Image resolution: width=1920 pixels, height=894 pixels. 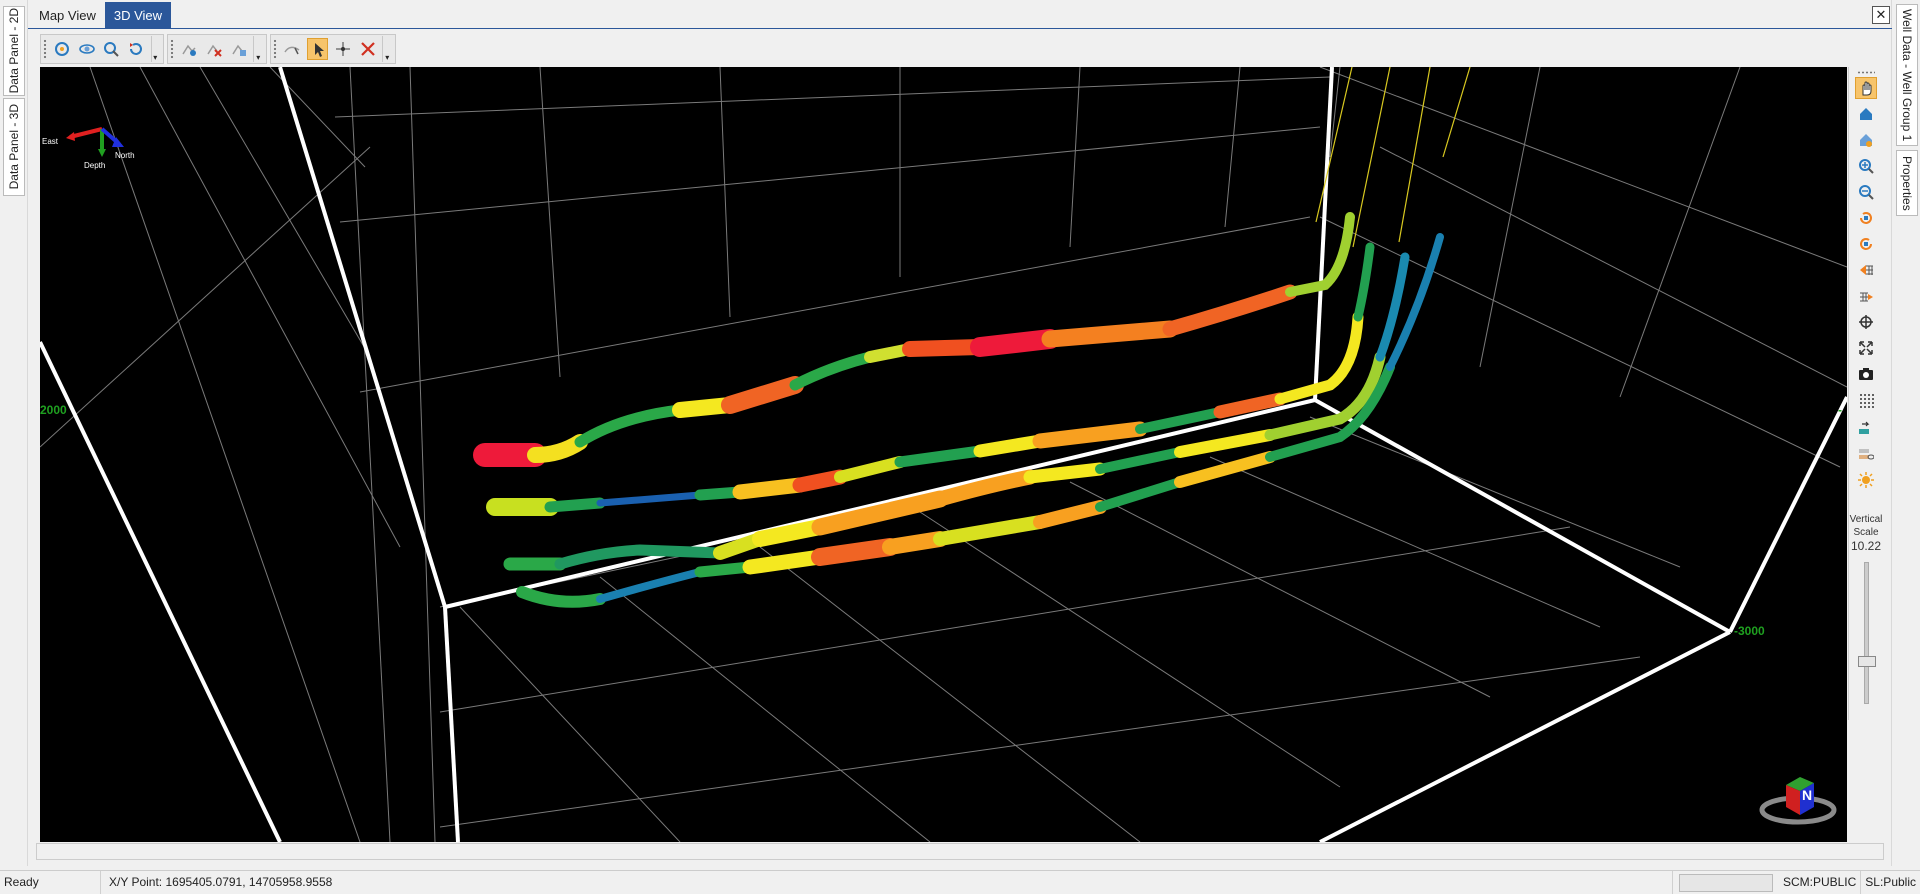 I want to click on close-button: ✕, so click(x=1881, y=15).